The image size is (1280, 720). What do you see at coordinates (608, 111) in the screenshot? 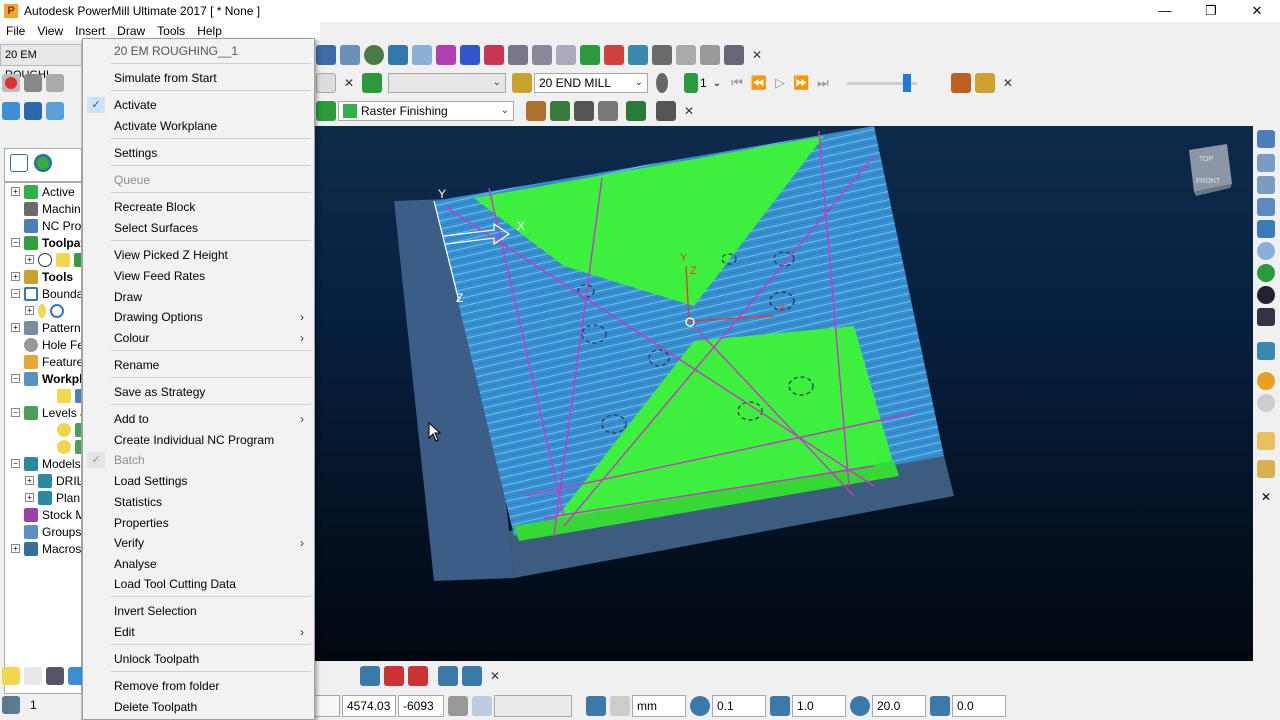
I see `ruler-icon` at bounding box center [608, 111].